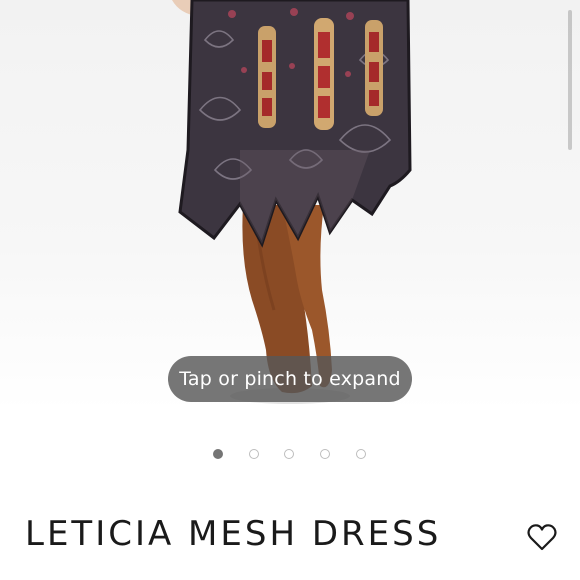 Image resolution: width=580 pixels, height=580 pixels. I want to click on carousel-pagination, so click(290, 456).